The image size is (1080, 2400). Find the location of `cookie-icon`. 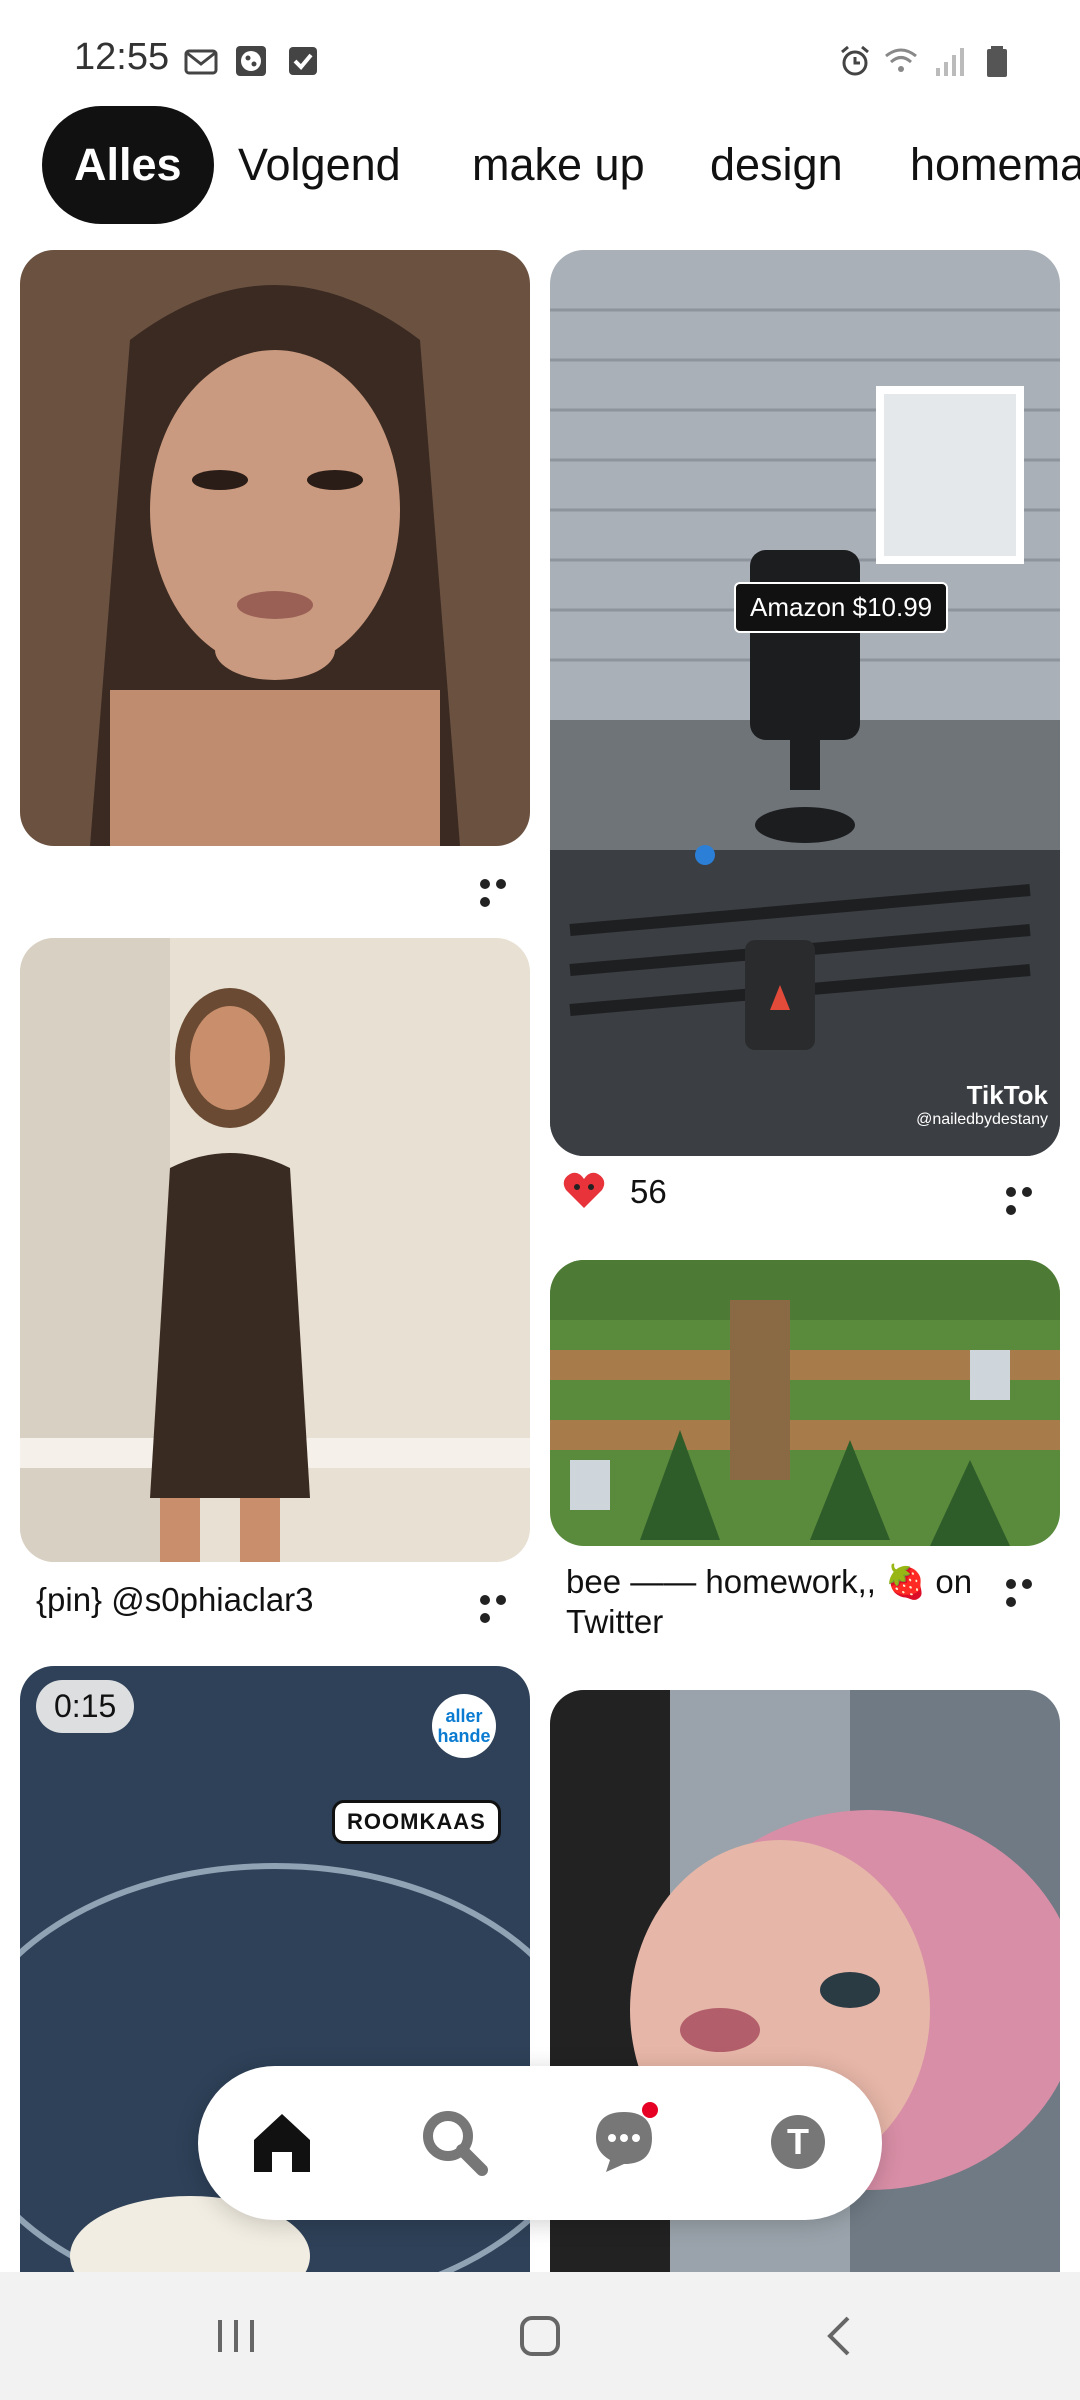

cookie-icon is located at coordinates (251, 61).